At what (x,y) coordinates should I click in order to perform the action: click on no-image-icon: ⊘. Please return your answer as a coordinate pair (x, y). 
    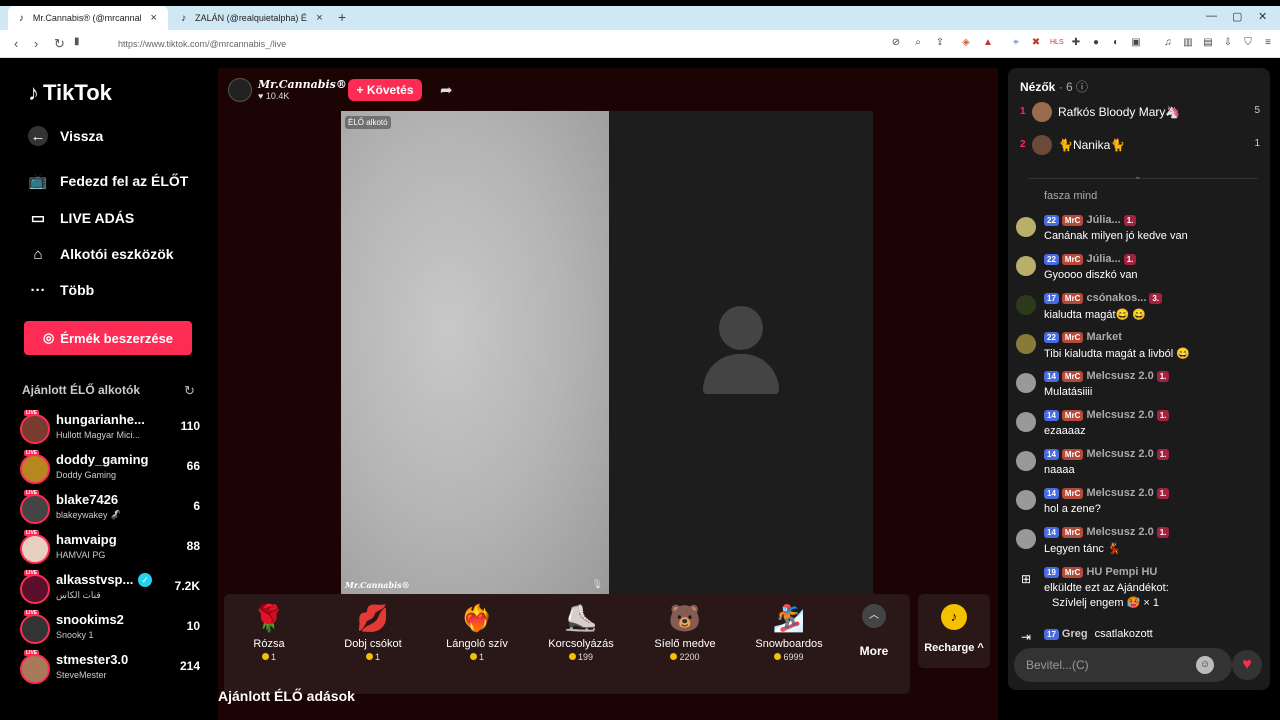
    Looking at the image, I should click on (896, 43).